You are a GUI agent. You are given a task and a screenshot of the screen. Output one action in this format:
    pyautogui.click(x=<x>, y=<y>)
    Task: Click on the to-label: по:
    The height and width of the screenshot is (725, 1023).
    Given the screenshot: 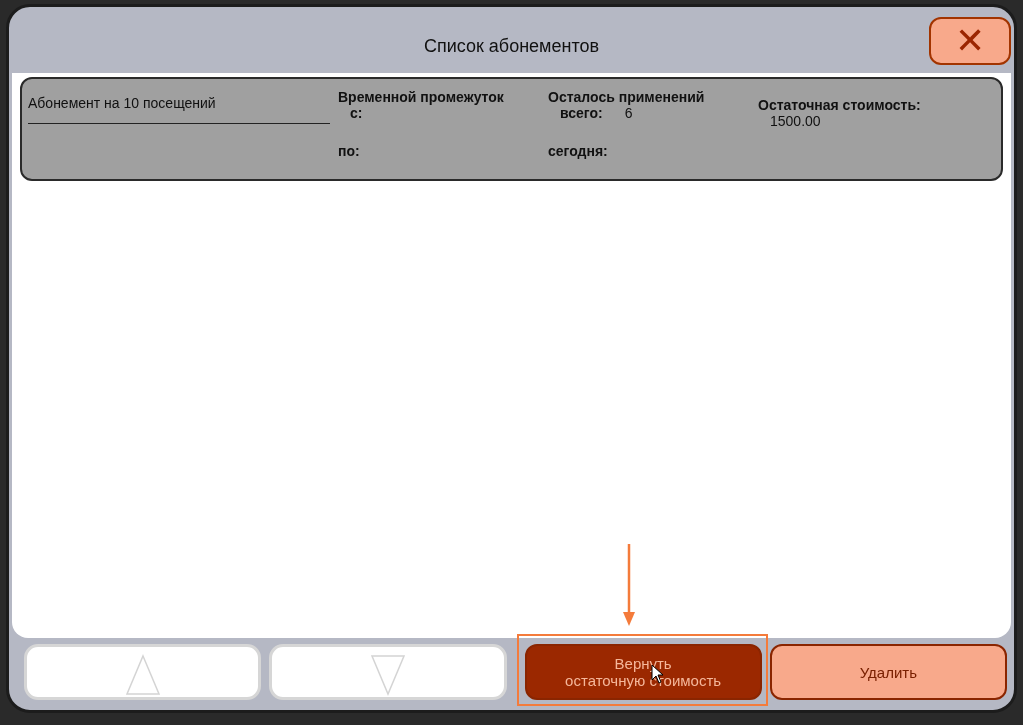 What is the action you would take?
    pyautogui.click(x=349, y=151)
    